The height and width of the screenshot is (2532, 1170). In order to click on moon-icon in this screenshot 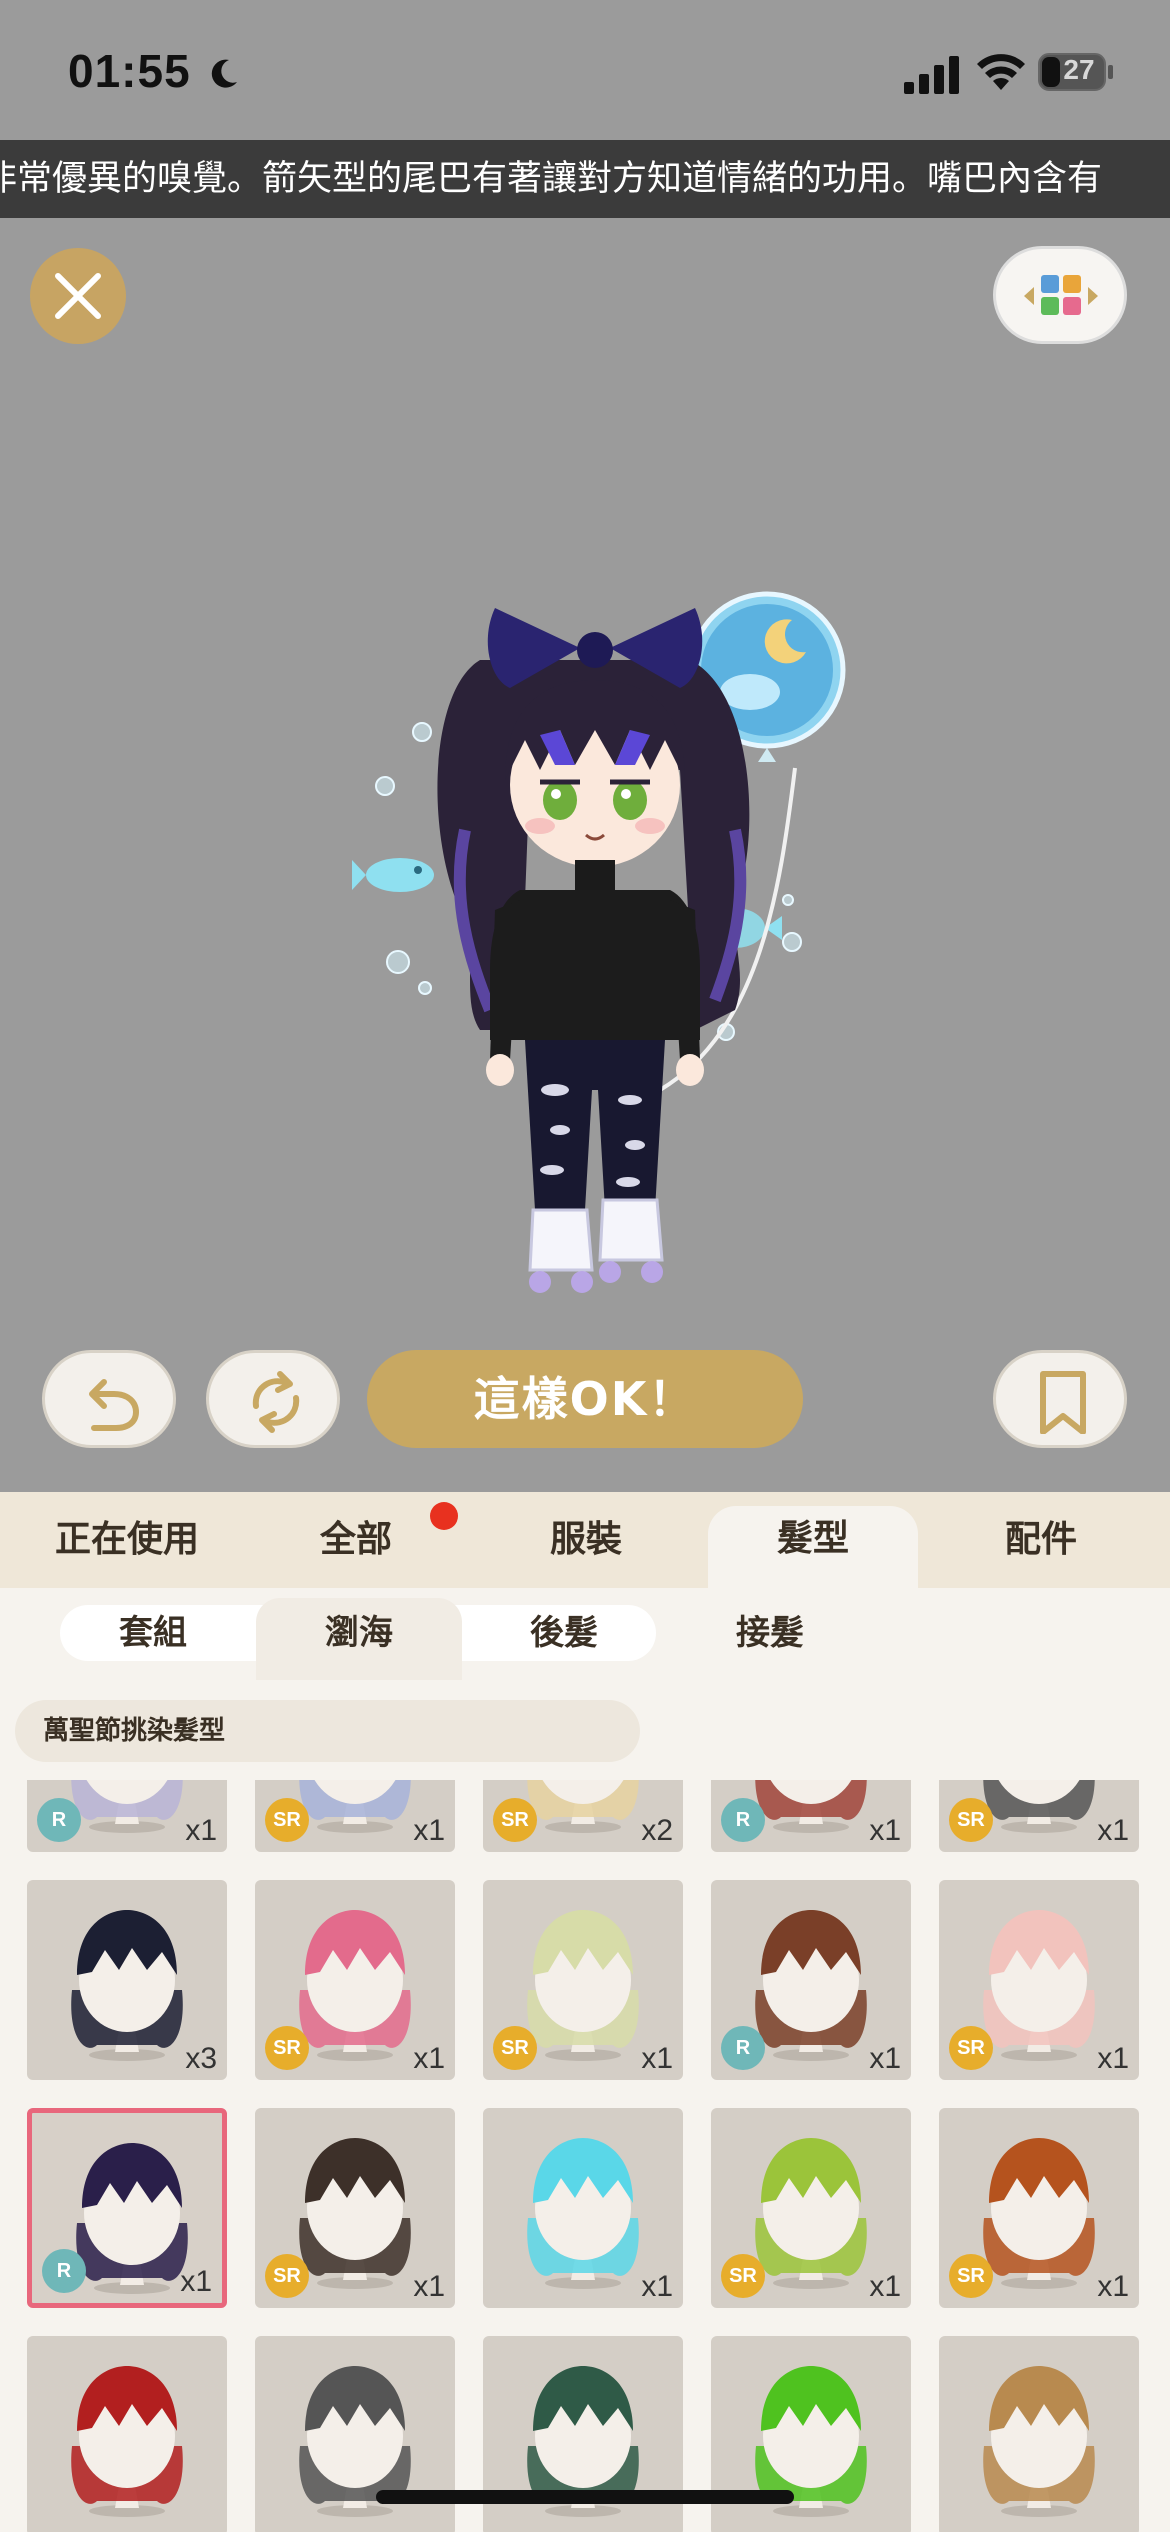, I will do `click(224, 73)`.